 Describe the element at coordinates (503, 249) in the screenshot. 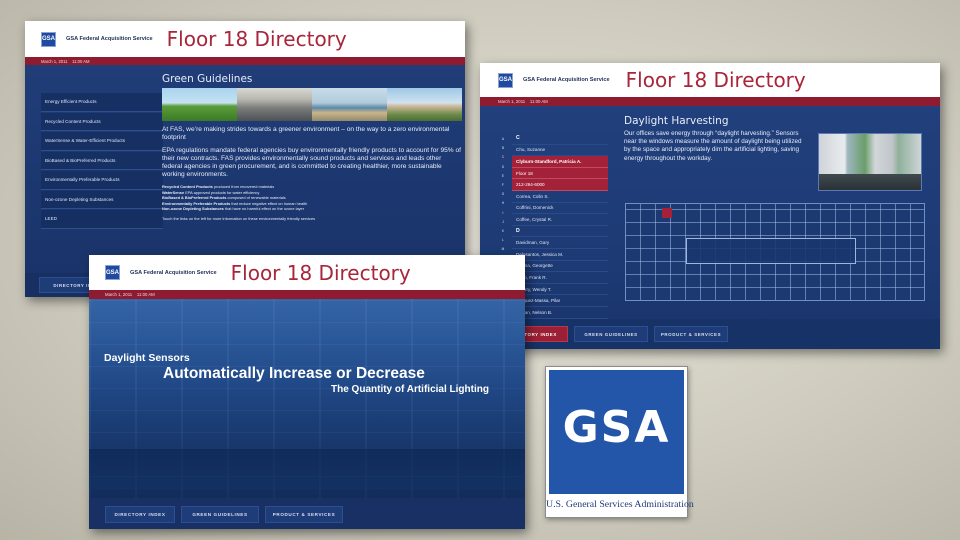

I see `alphabet-letter-m: M` at that location.